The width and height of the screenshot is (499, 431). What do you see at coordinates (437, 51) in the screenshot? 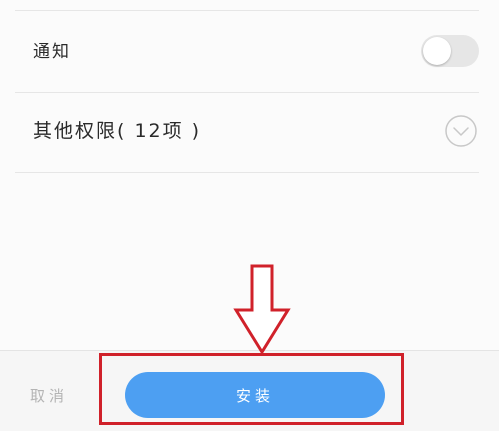
I see `toggle-knob` at bounding box center [437, 51].